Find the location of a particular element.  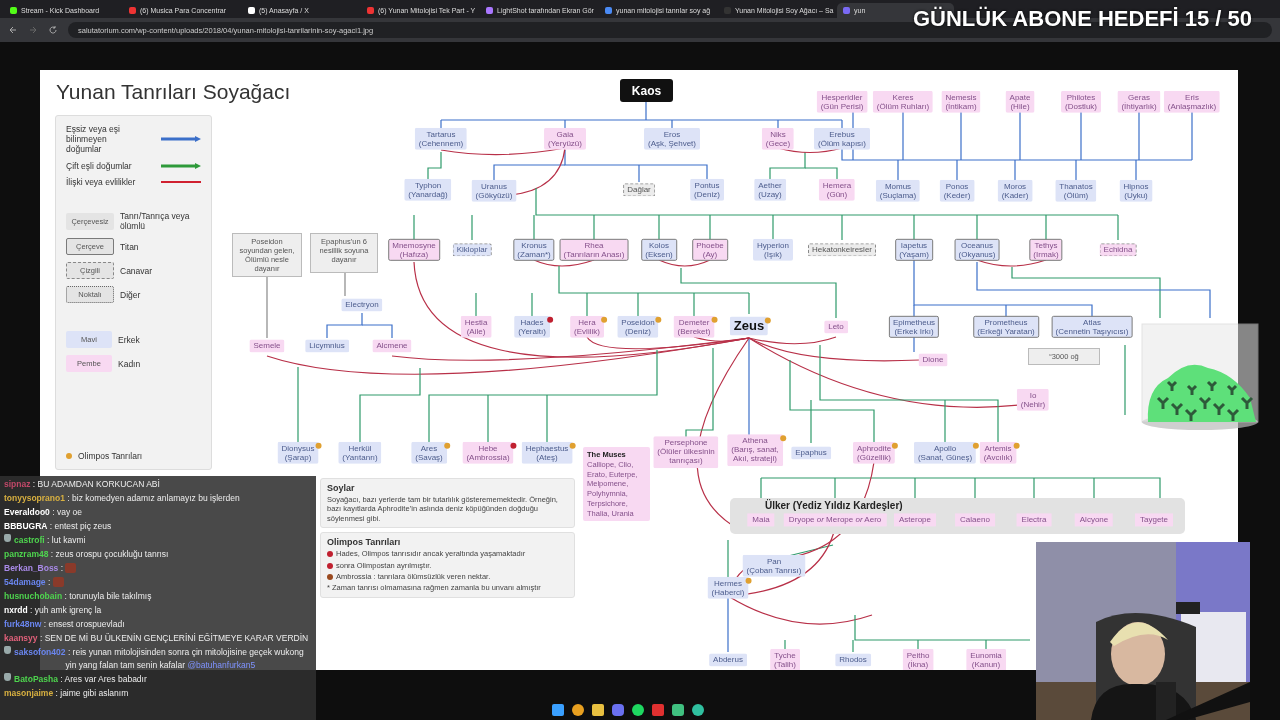

chat-username: tonyysoprano1 is located at coordinates (34, 498).